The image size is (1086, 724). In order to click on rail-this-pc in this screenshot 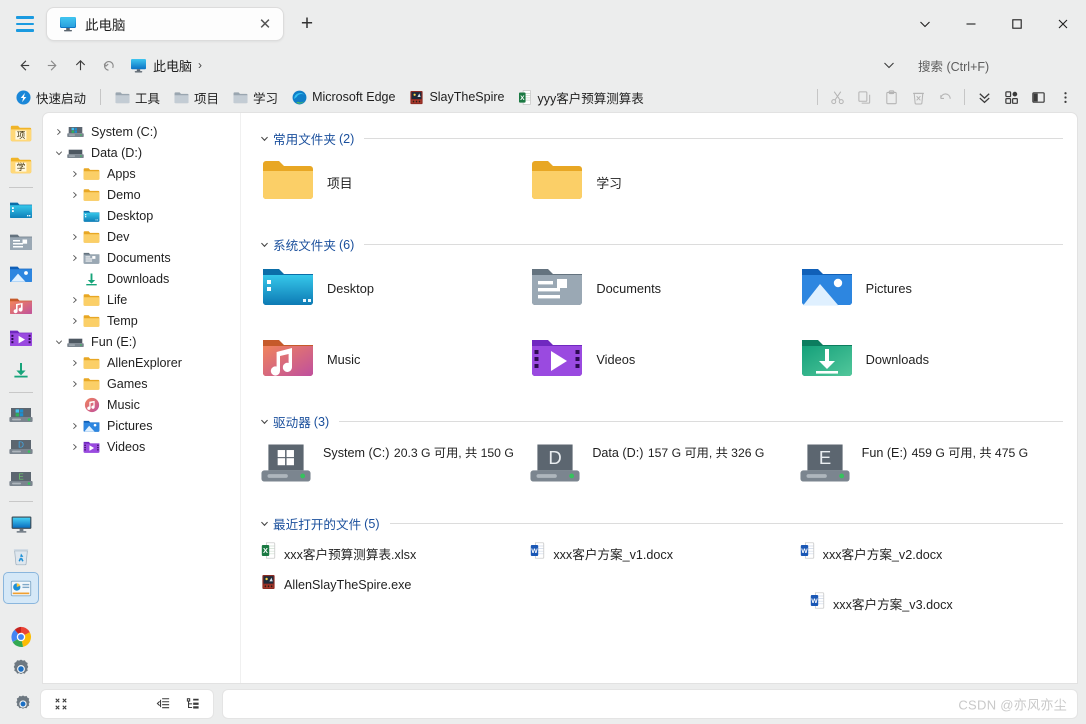, I will do `click(21, 524)`.